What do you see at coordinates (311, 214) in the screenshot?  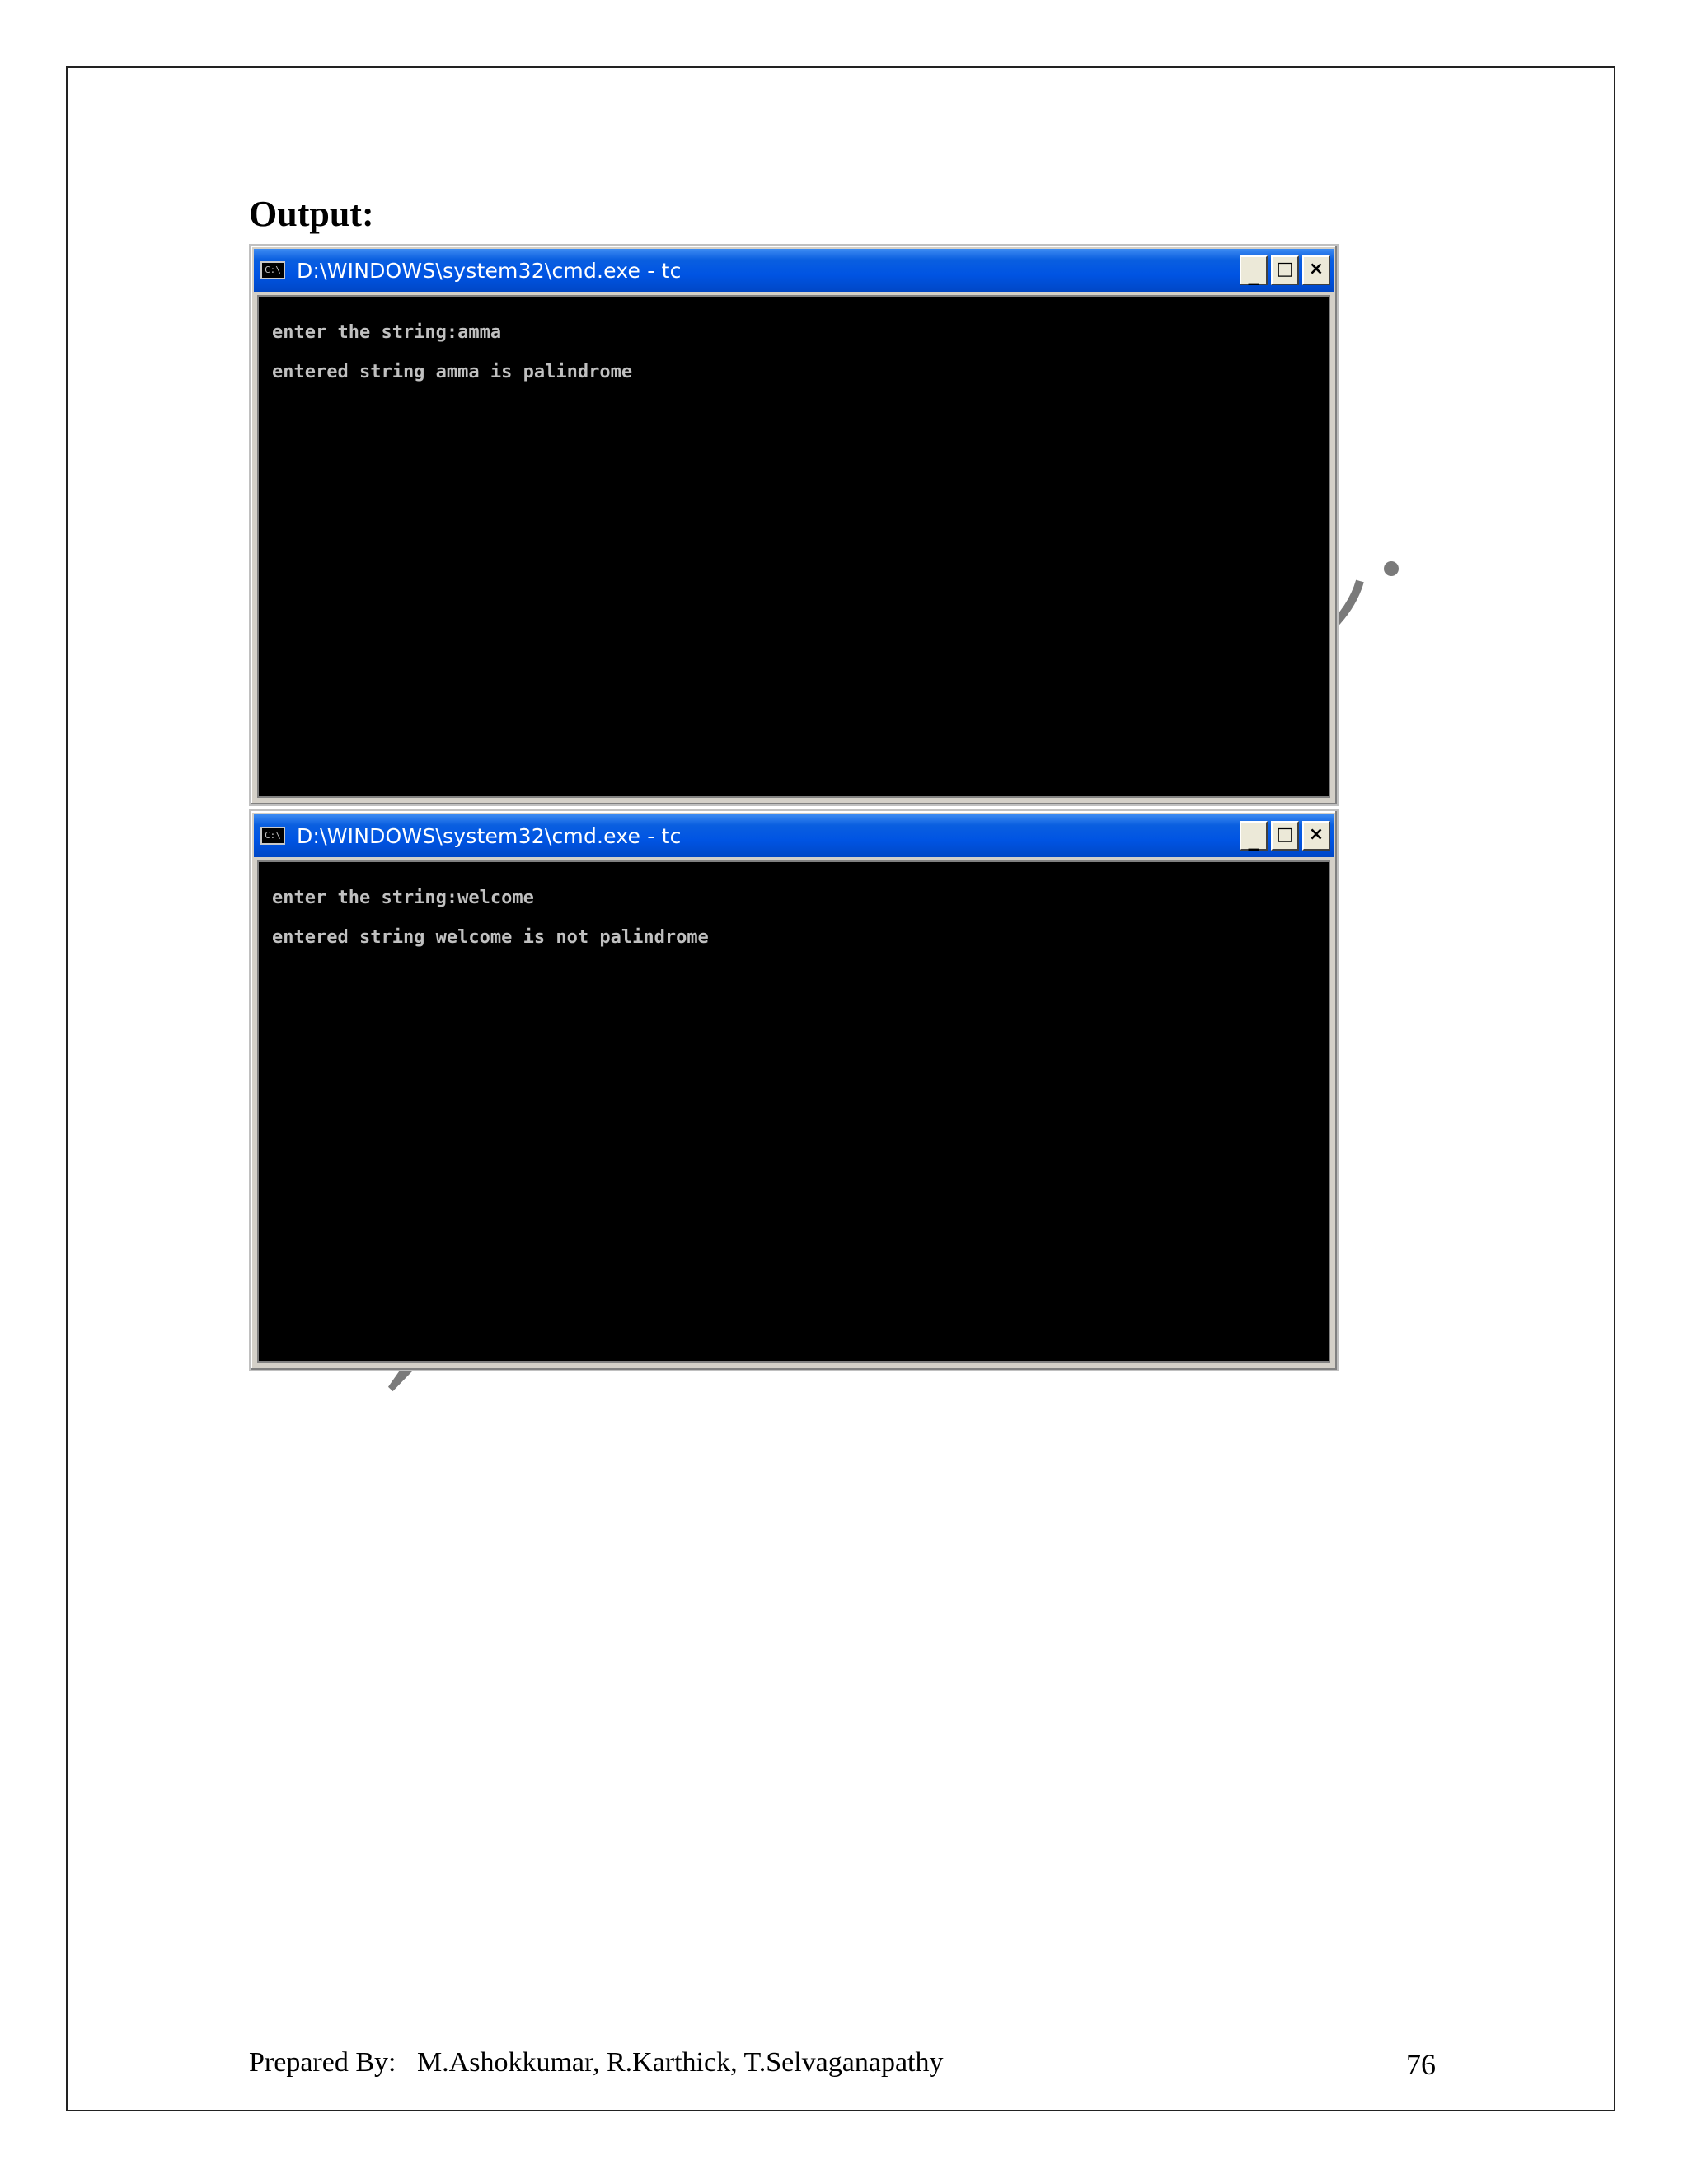 I see `output-heading: Output:` at bounding box center [311, 214].